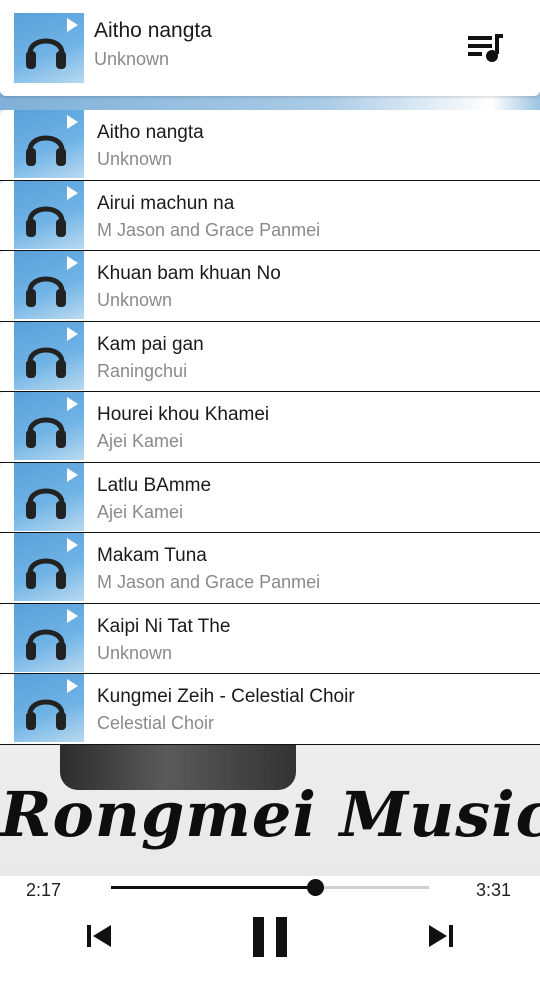 Image resolution: width=540 pixels, height=998 pixels. Describe the element at coordinates (270, 286) in the screenshot. I see `song-list-item: Khuan bam khuan No Unknown` at that location.